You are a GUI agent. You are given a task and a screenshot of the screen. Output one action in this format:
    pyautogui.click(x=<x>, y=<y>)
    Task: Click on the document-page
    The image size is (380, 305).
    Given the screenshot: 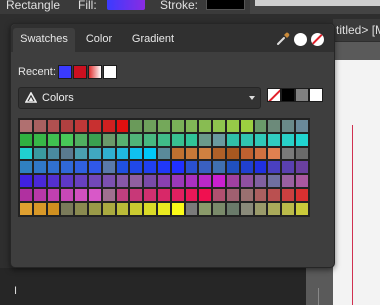 What is the action you would take?
    pyautogui.click(x=356, y=182)
    